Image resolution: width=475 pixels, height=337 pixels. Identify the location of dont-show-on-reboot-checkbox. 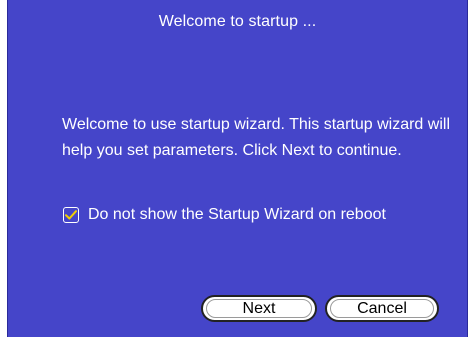
(71, 215).